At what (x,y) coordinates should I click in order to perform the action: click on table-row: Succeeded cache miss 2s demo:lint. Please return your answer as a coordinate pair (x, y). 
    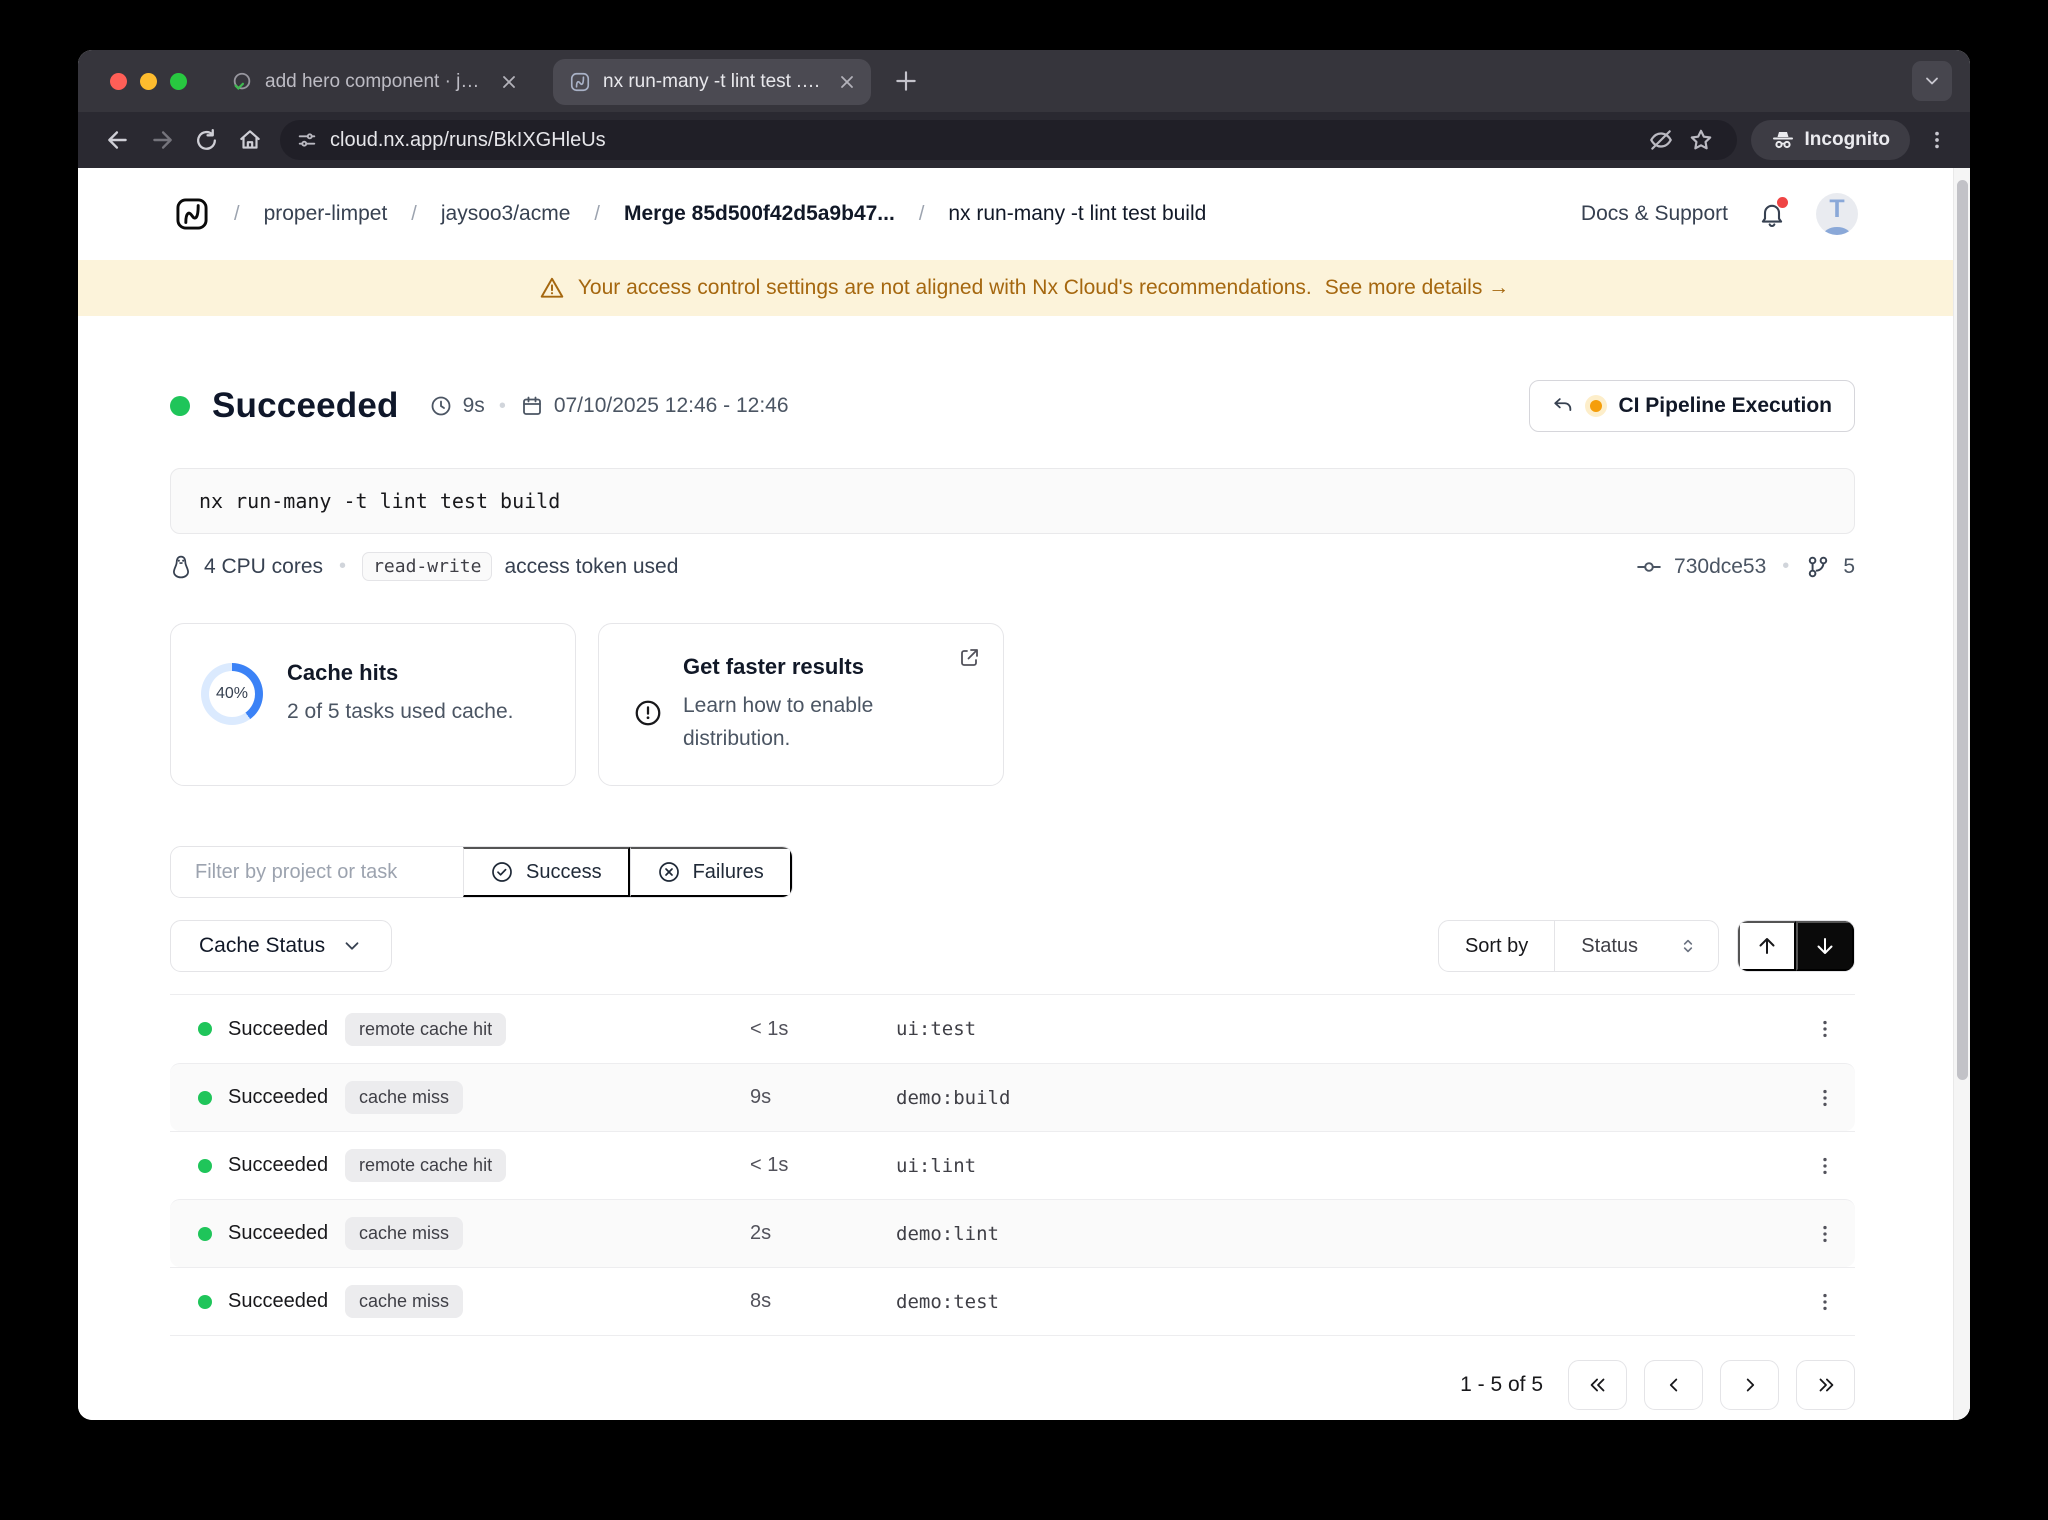
    Looking at the image, I should click on (1012, 1233).